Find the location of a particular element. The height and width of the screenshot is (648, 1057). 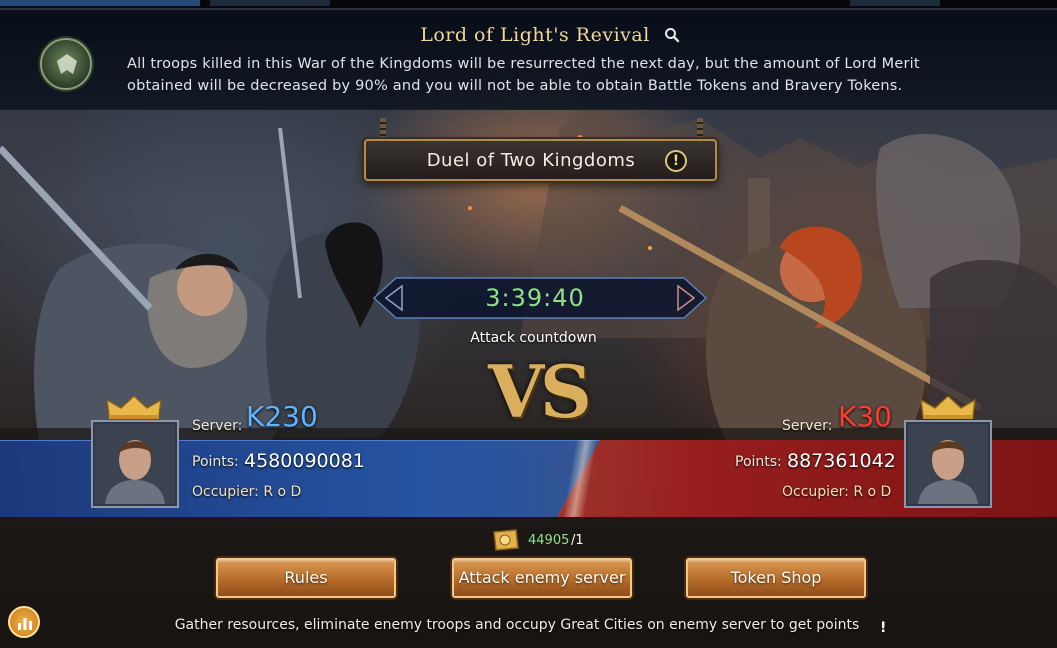

own-points-value: 4580090081 is located at coordinates (304, 461).